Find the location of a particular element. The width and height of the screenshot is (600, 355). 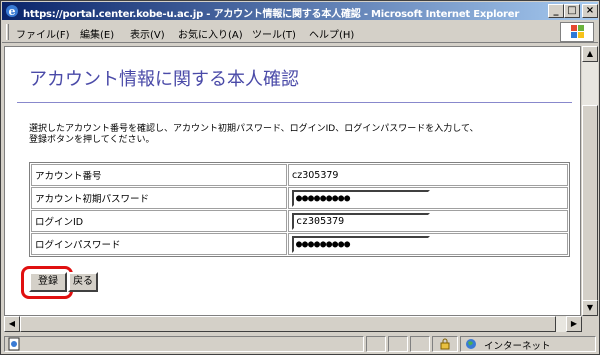

table-row: アカウント番号 cz305379 is located at coordinates (299, 175).